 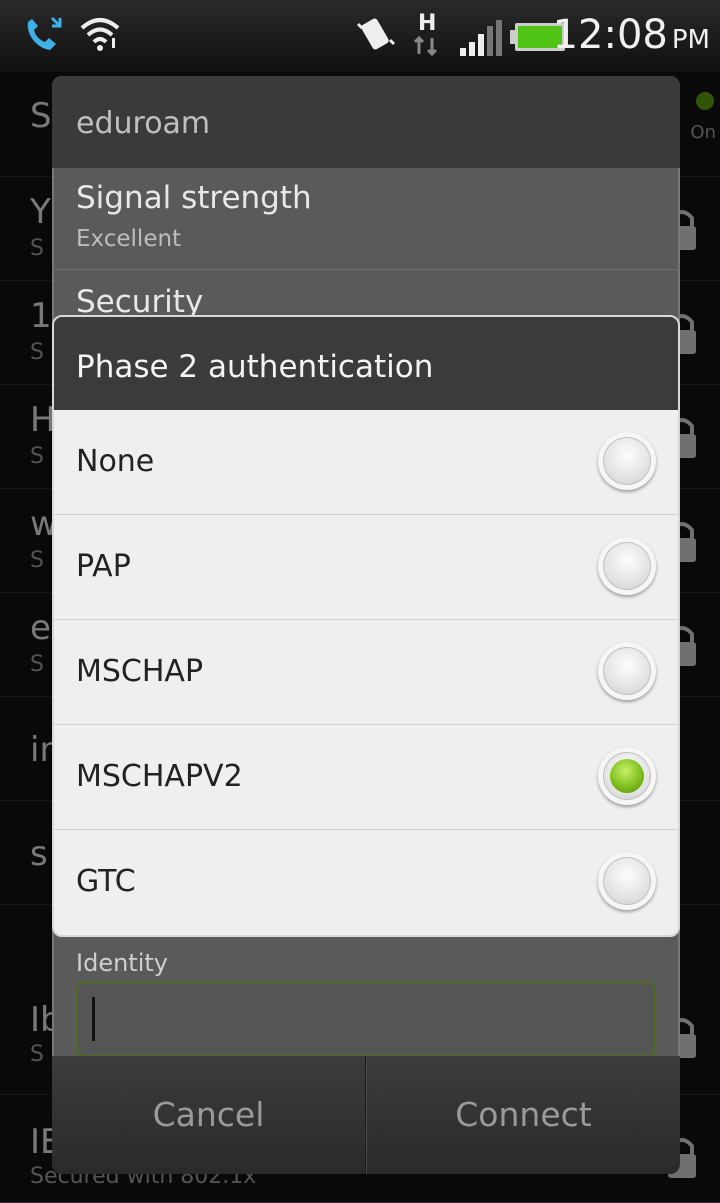 I want to click on network-dialog-header: eduroam, so click(x=366, y=122).